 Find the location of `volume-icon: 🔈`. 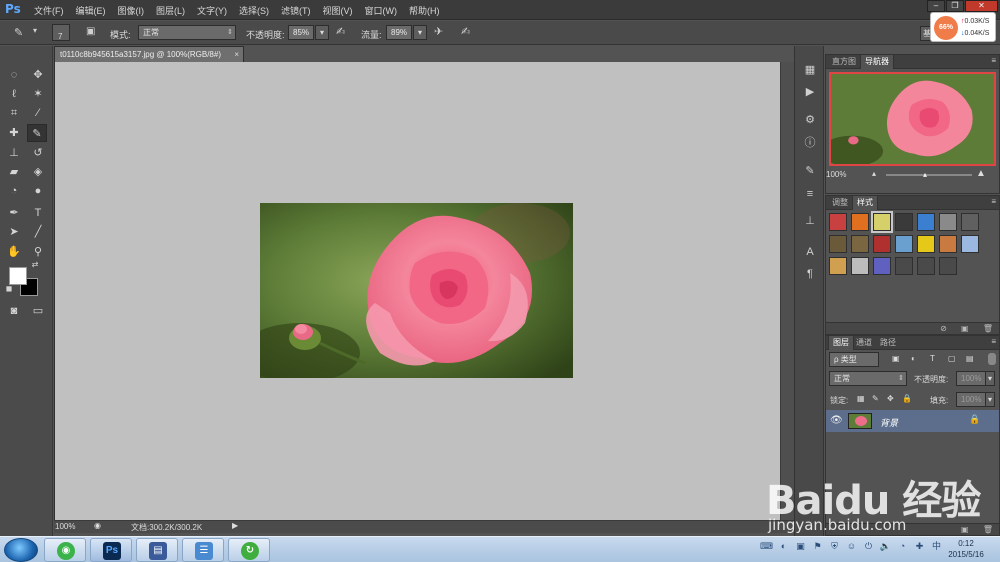

volume-icon: 🔈 is located at coordinates (885, 546).